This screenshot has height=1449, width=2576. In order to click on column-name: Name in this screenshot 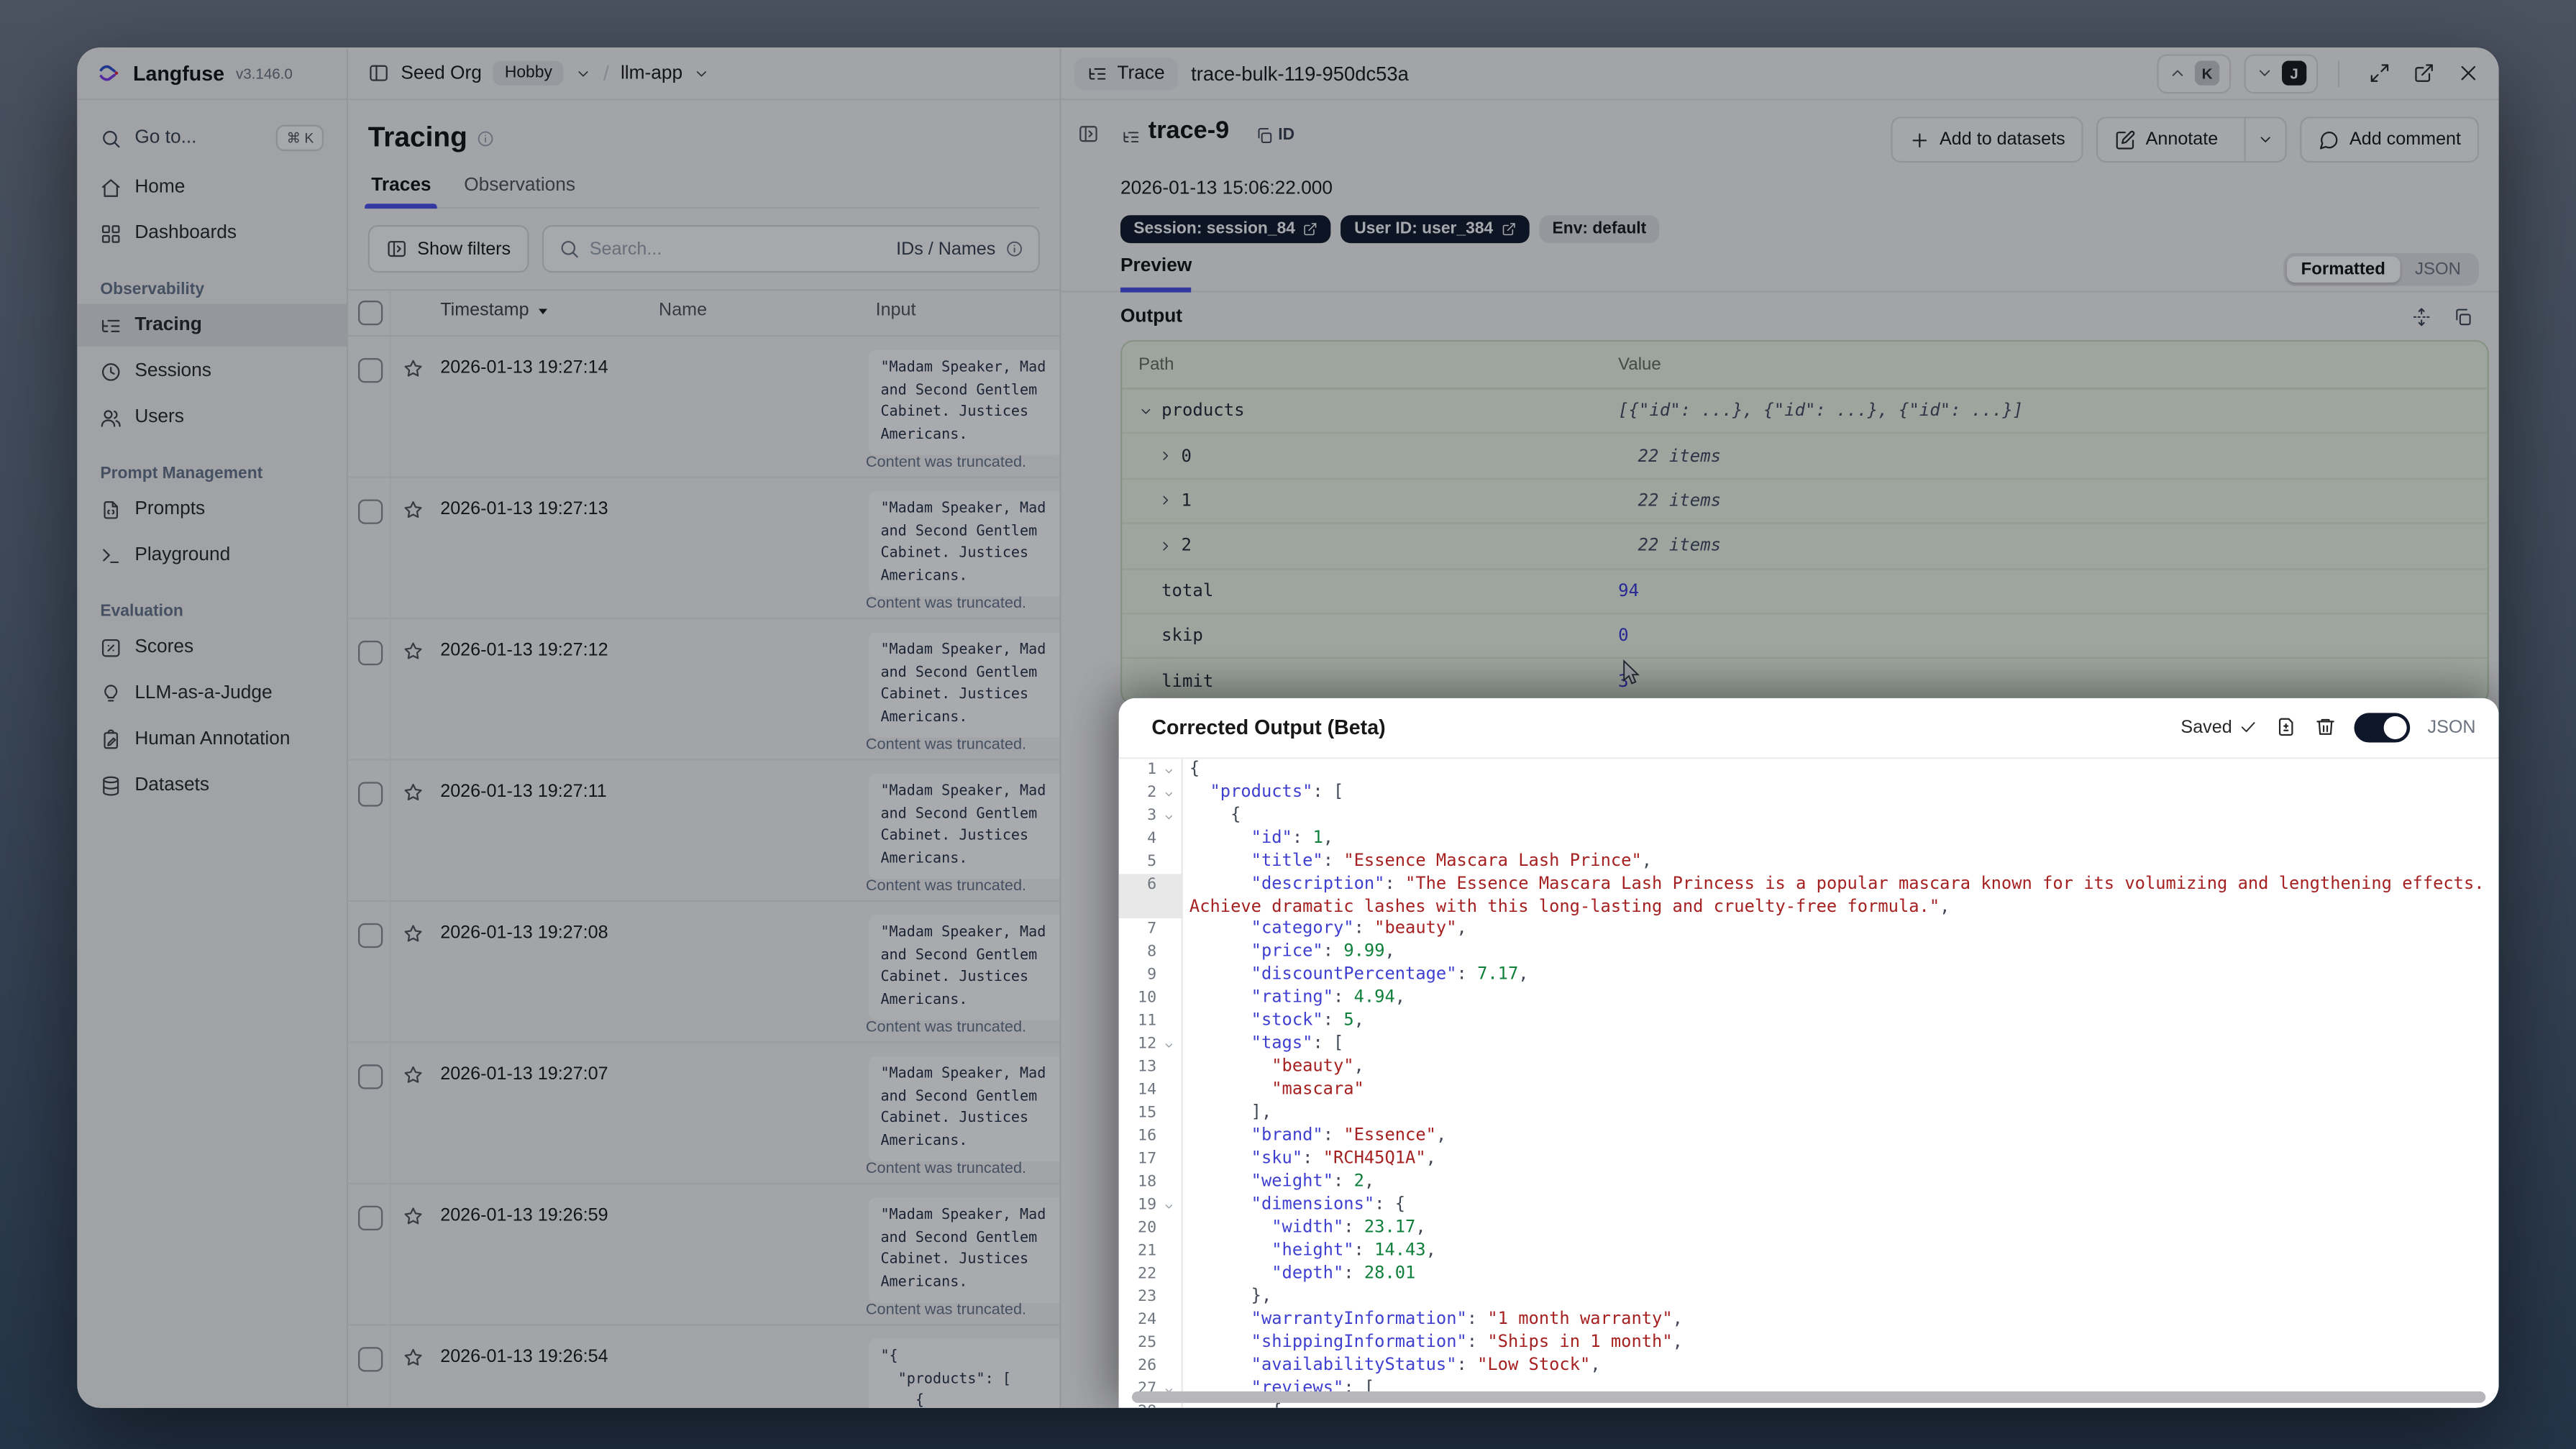, I will do `click(683, 310)`.